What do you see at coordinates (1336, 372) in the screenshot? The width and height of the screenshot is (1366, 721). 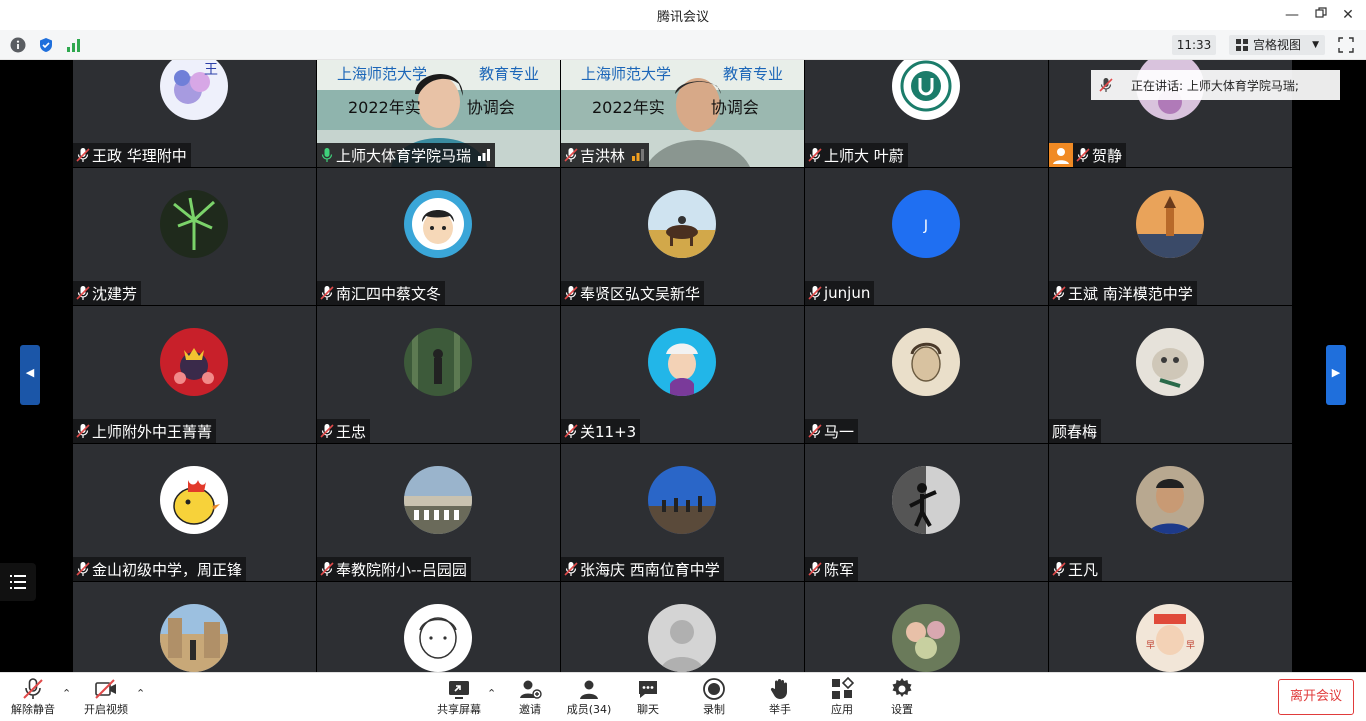 I see `chevron-right-icon: ▶` at bounding box center [1336, 372].